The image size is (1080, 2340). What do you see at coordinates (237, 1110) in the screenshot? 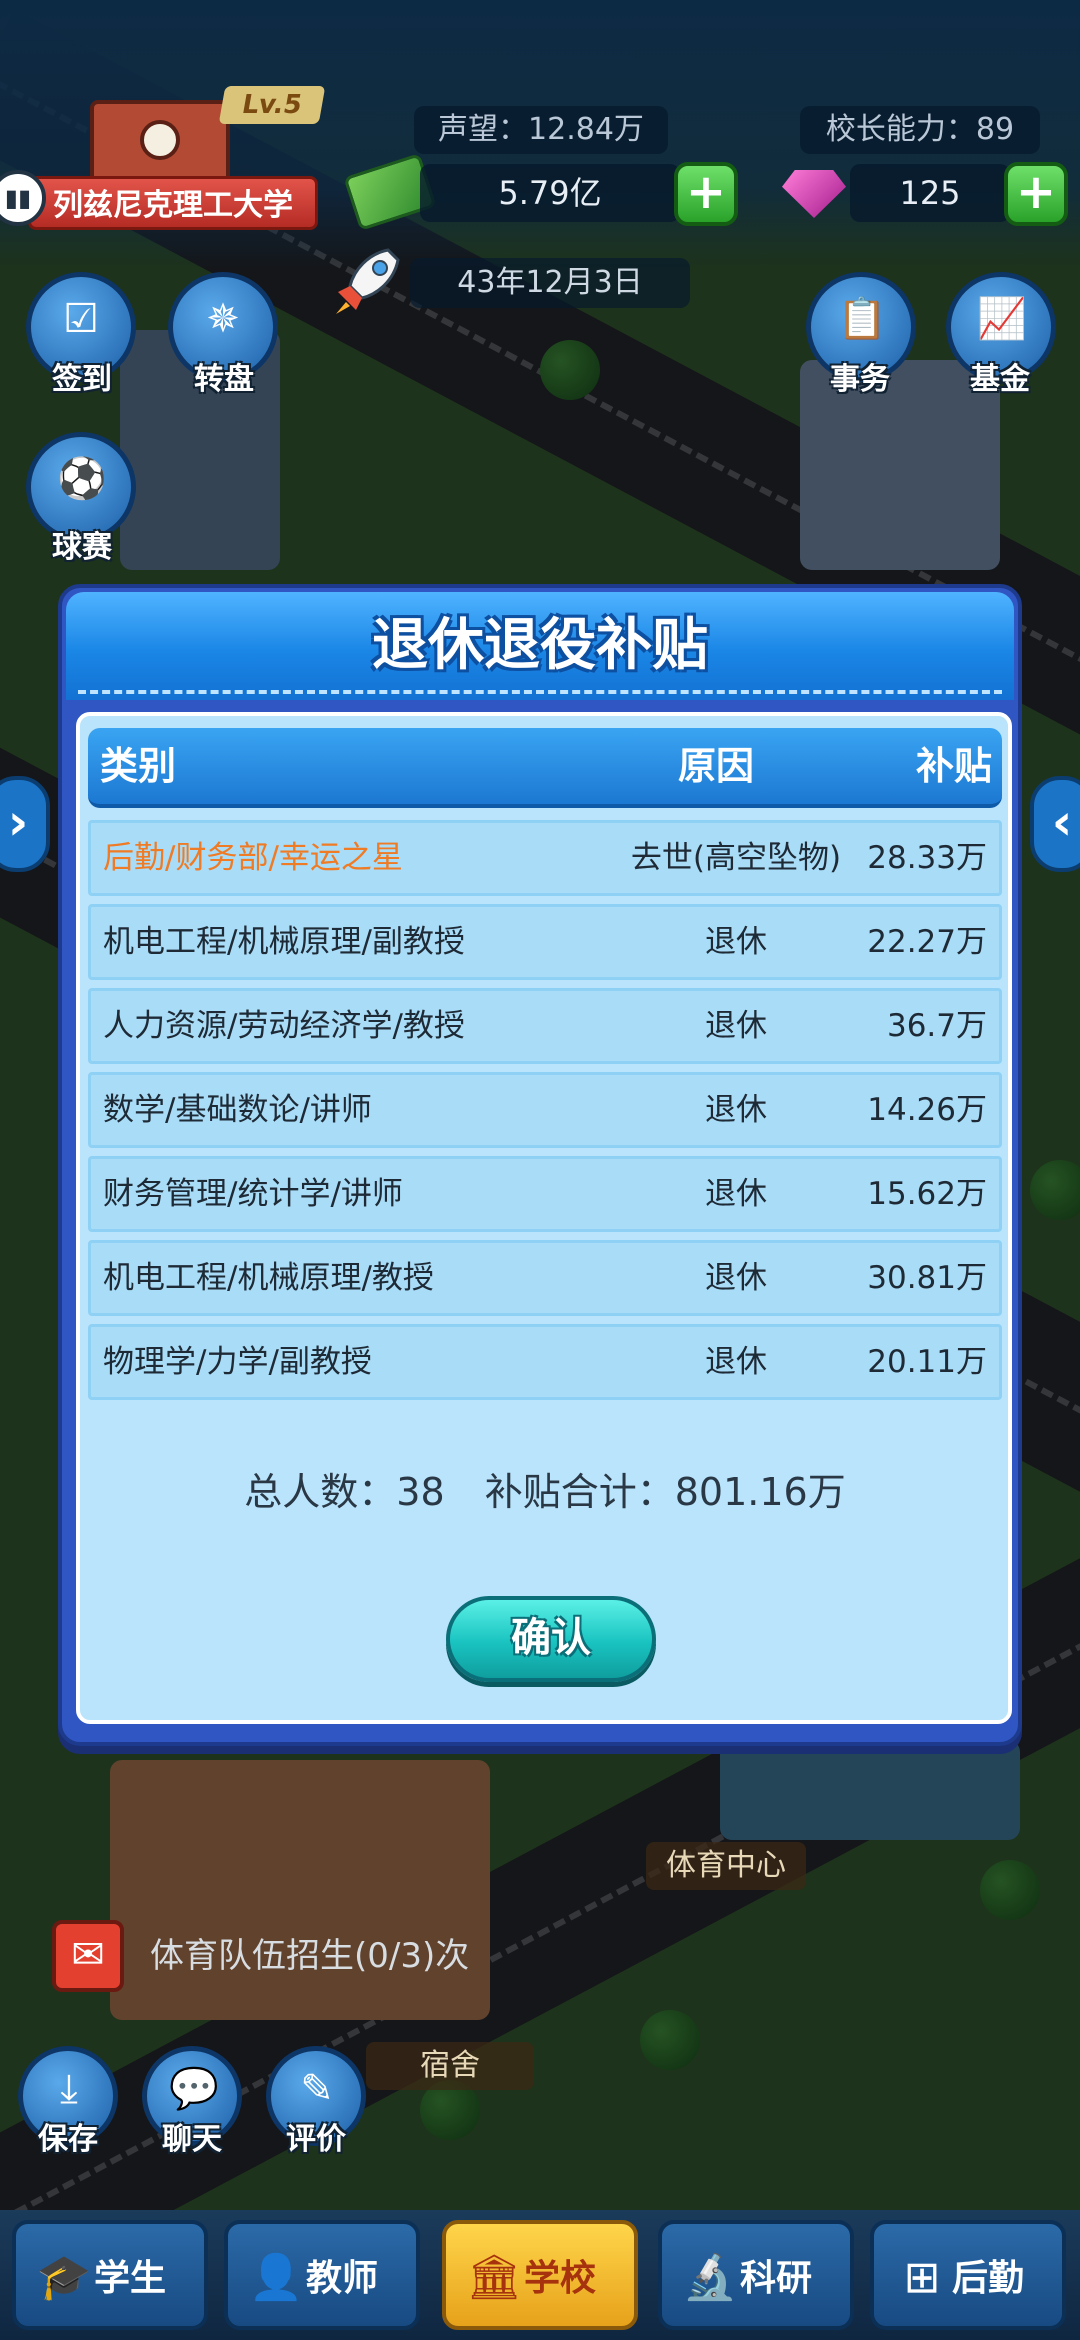
I see `row-category: 数学/基础数论/讲师` at bounding box center [237, 1110].